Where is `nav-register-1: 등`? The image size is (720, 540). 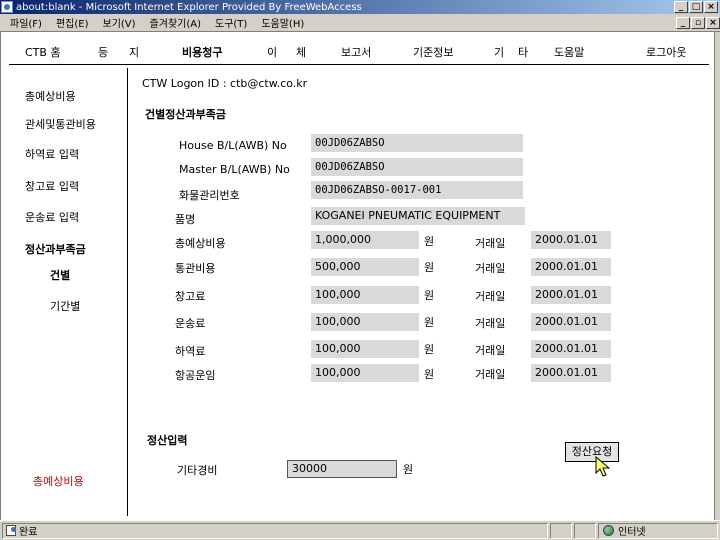 nav-register-1: 등 is located at coordinates (103, 52).